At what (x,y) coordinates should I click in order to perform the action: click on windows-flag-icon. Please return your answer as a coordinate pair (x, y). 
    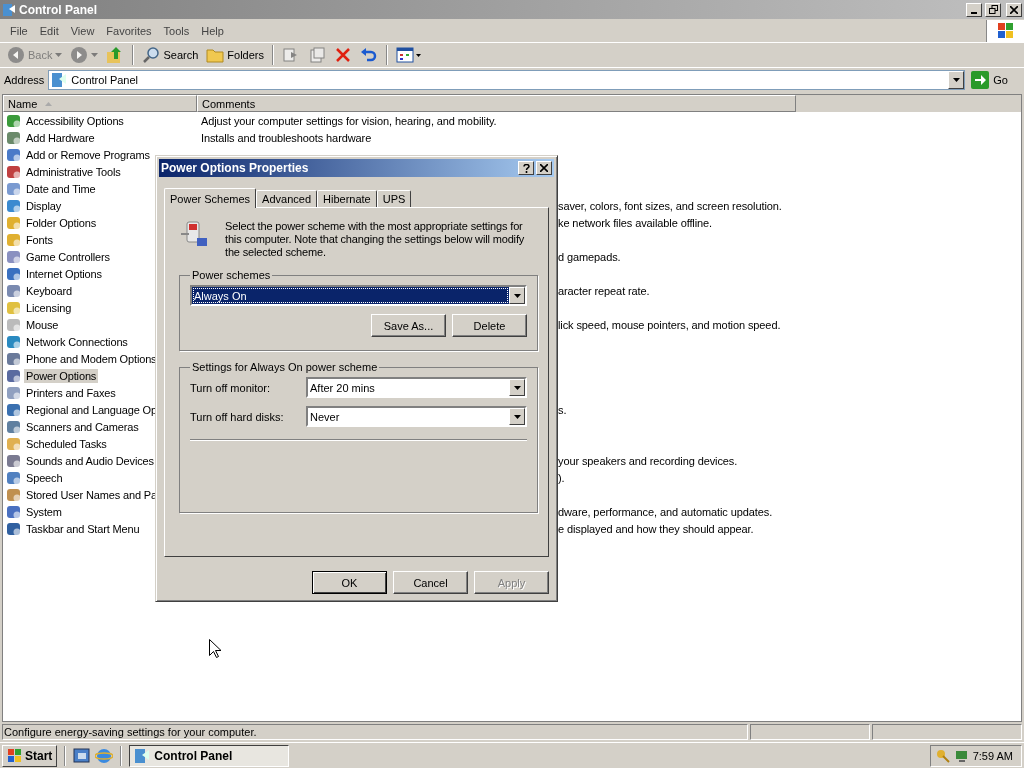
    Looking at the image, I should click on (14, 755).